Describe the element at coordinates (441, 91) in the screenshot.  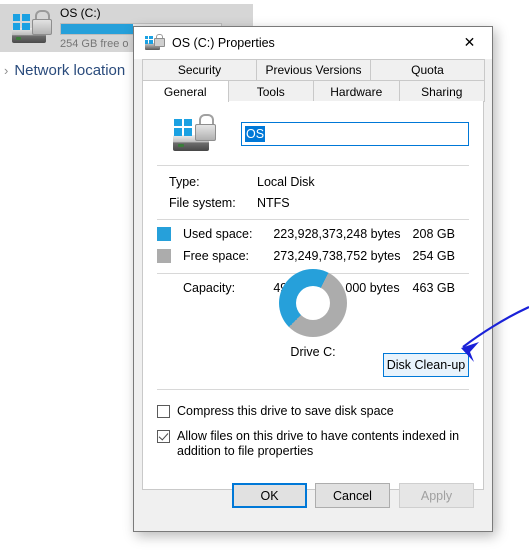
I see `tab-sharing: Sharing` at that location.